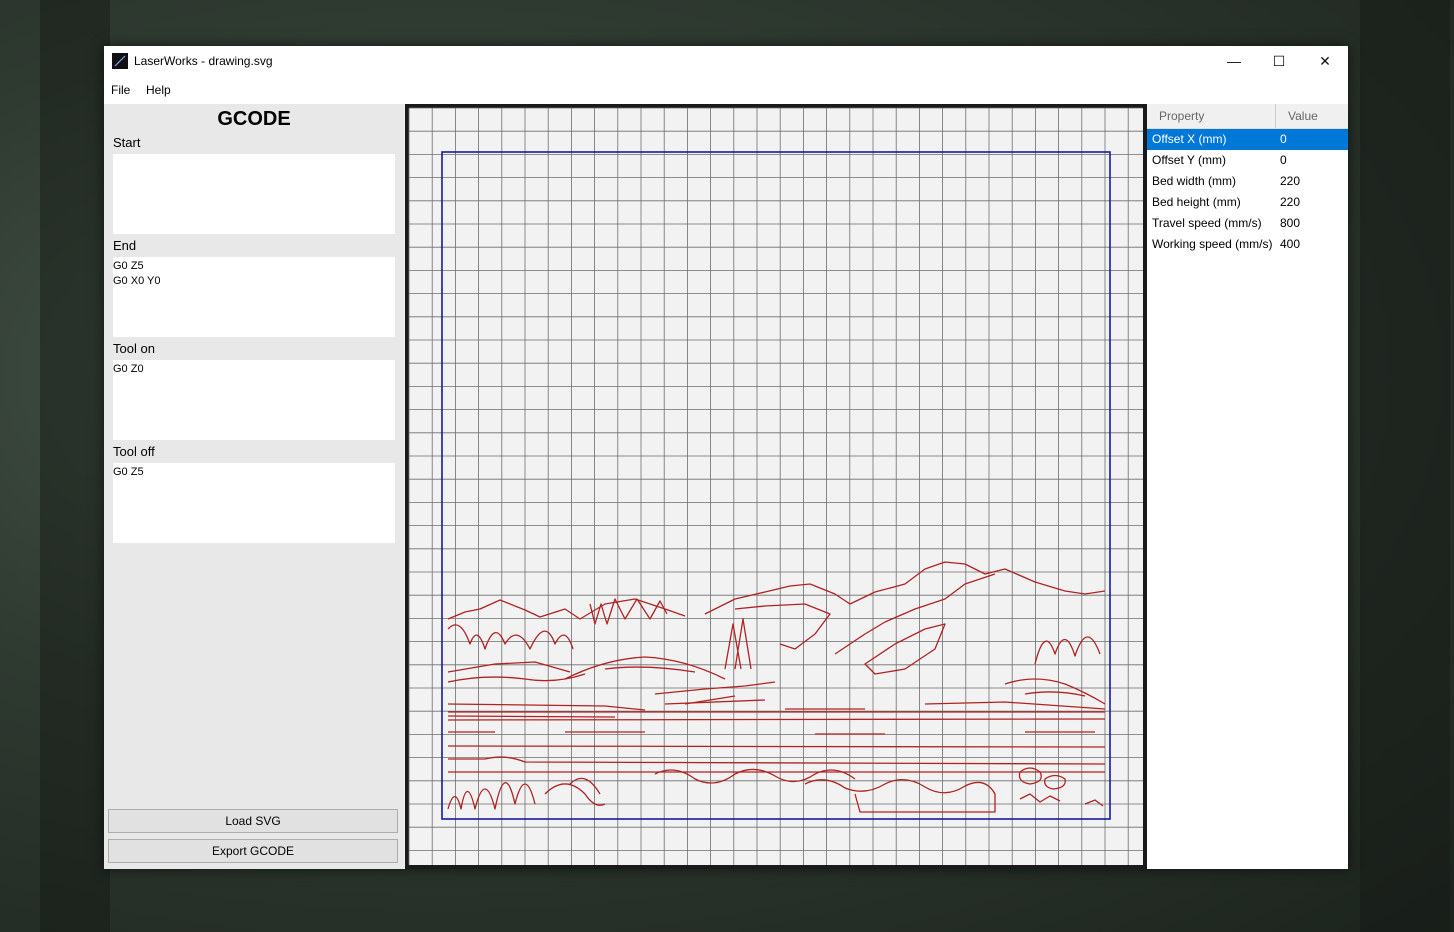 The width and height of the screenshot is (1454, 932). What do you see at coordinates (1194, 181) in the screenshot?
I see `property-name: Bed width (mm)` at bounding box center [1194, 181].